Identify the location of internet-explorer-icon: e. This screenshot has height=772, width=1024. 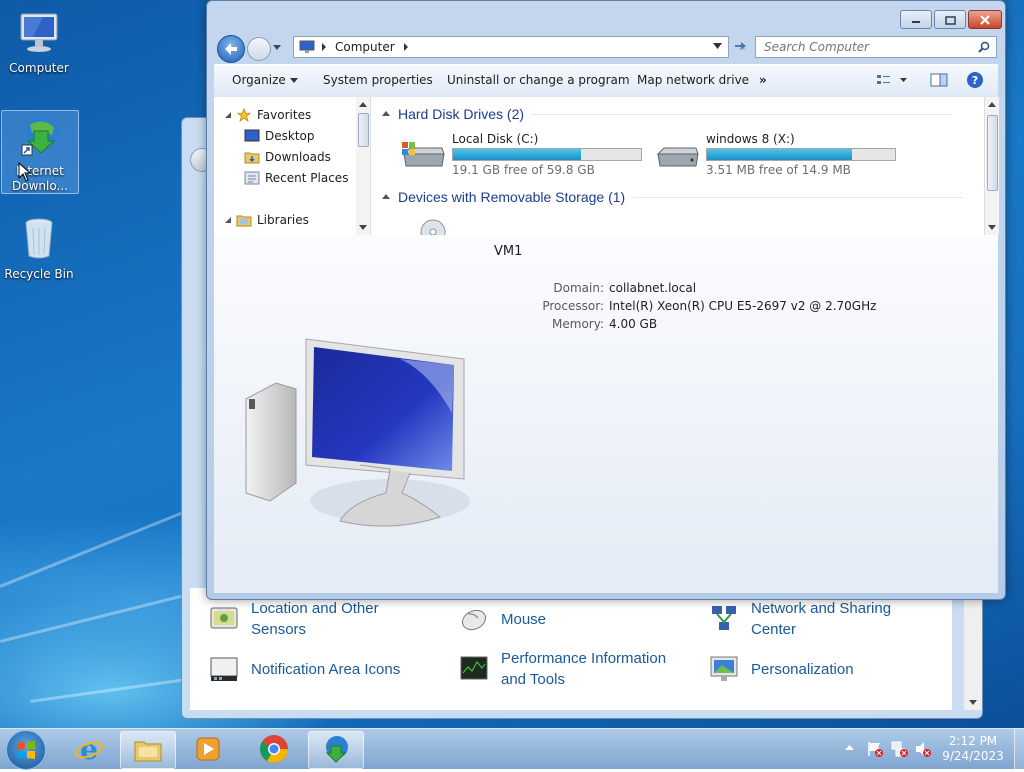
(89, 749).